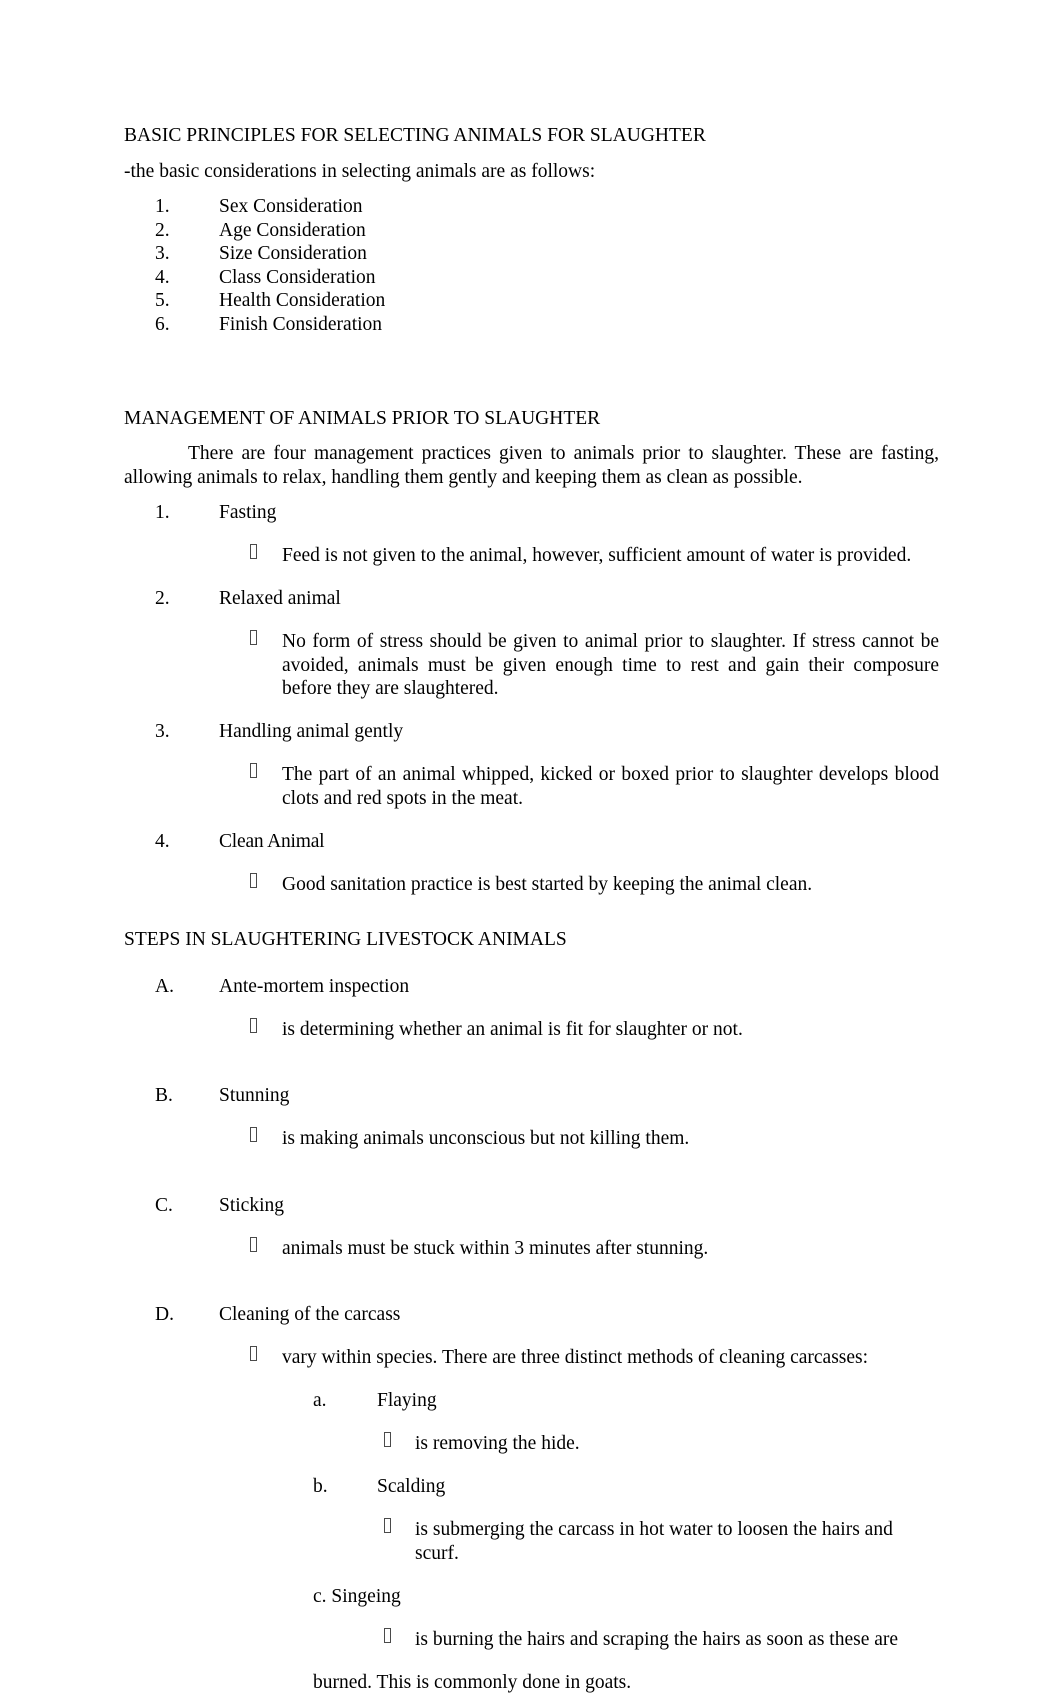 The image size is (1062, 1694). What do you see at coordinates (579, 1315) in the screenshot?
I see `list-item-label: Cleaning of the carcass` at bounding box center [579, 1315].